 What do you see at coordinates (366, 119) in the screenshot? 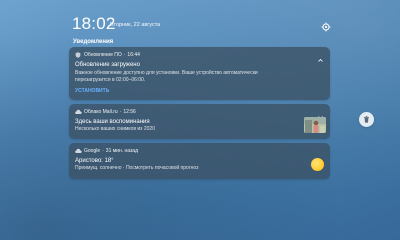
I see `clear-all-trash-icon` at bounding box center [366, 119].